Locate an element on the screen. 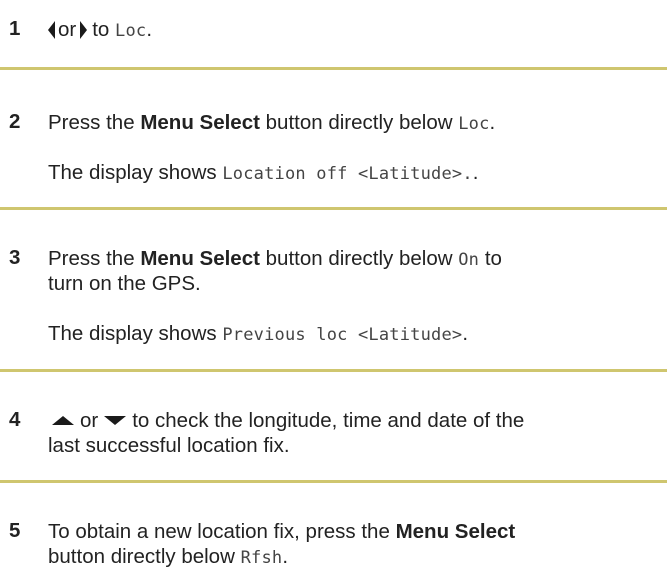 Image resolution: width=667 pixels, height=570 pixels. step-text-line2: last successful location fix. is located at coordinates (169, 445).